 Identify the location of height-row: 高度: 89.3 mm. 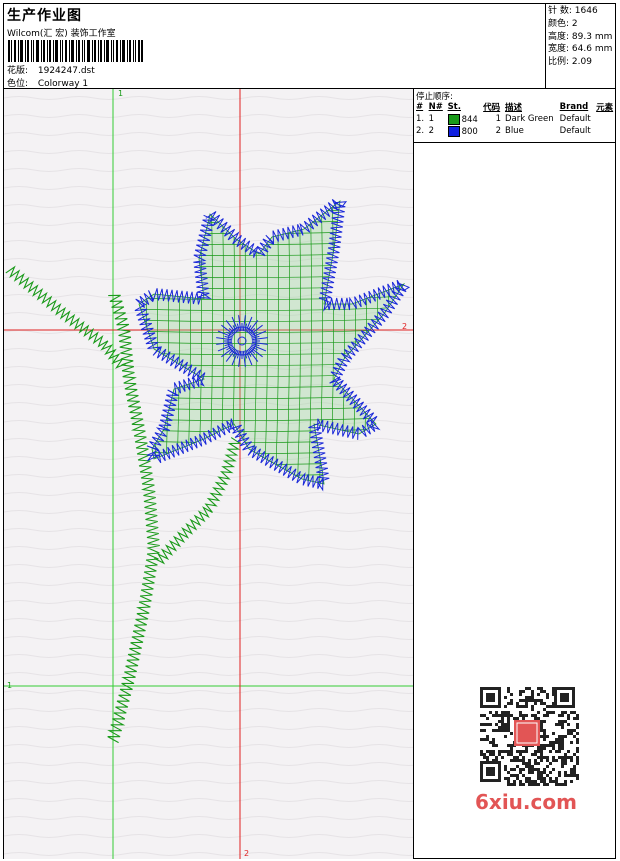
(580, 36).